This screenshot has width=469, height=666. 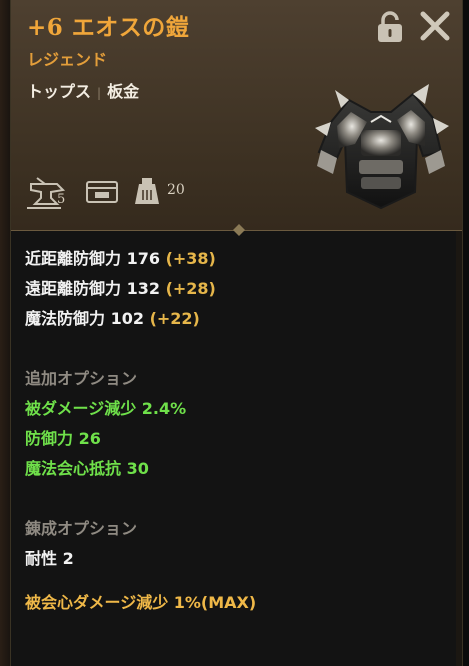 I want to click on stat-label: 近距離防御力 176, so click(x=92, y=258).